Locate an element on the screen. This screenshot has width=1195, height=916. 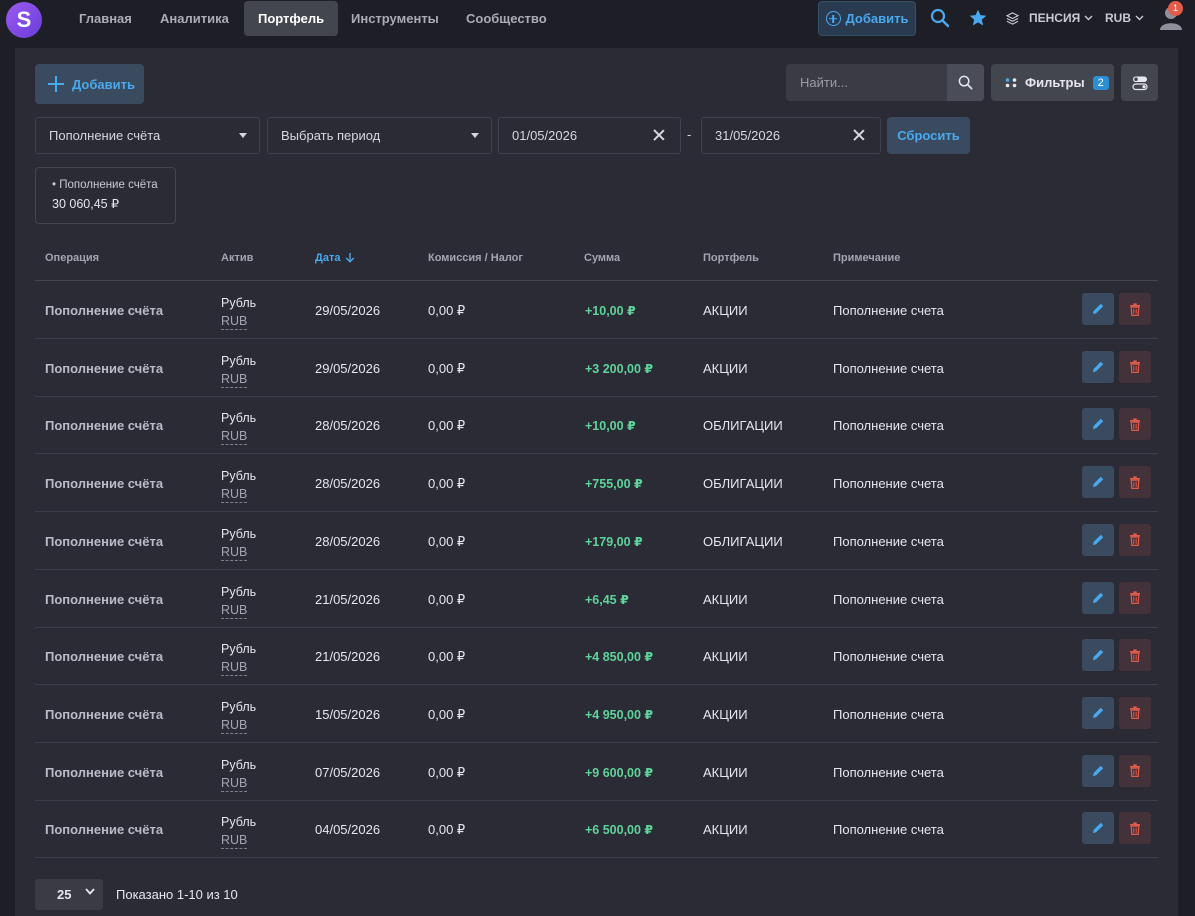
date-from-field: 01/05/2026 is located at coordinates (589, 135).